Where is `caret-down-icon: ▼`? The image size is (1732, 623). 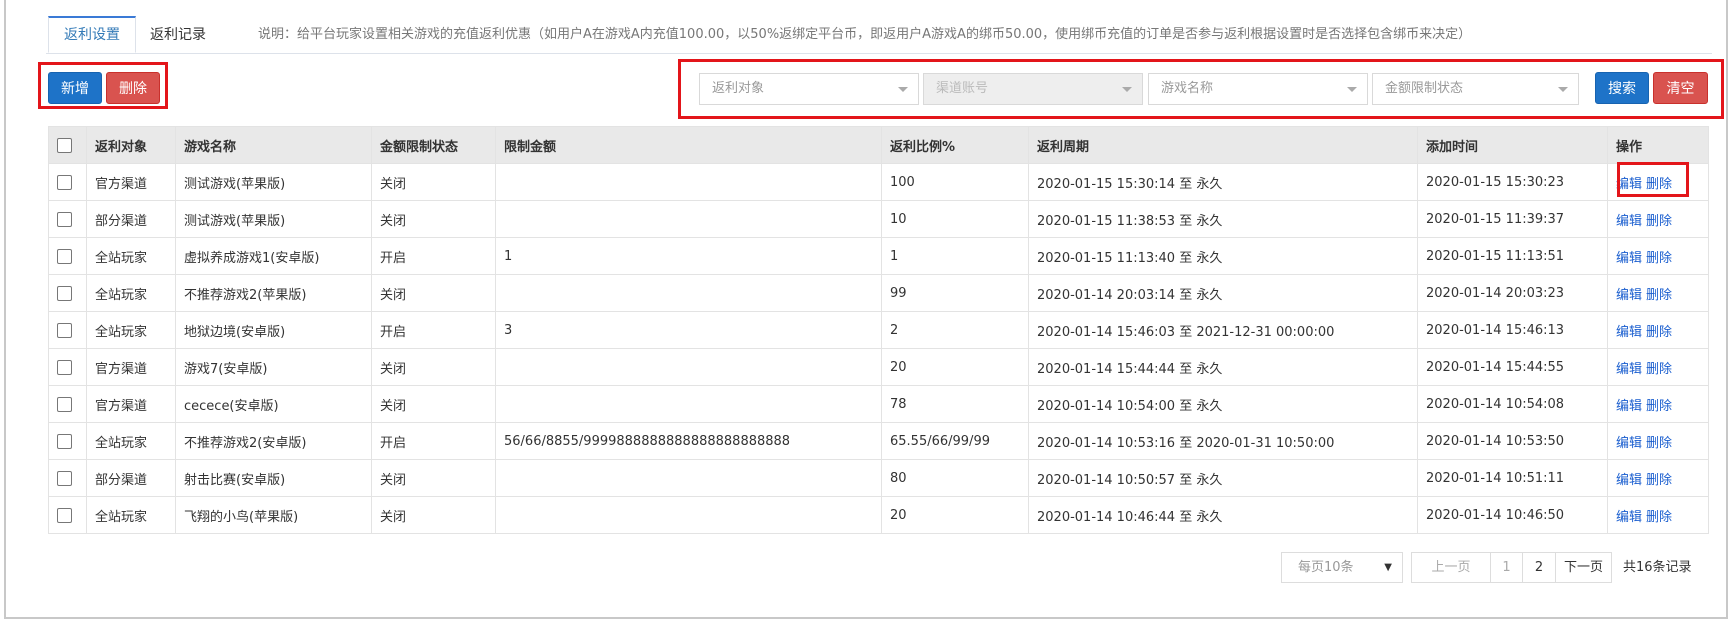
caret-down-icon: ▼ is located at coordinates (1388, 567).